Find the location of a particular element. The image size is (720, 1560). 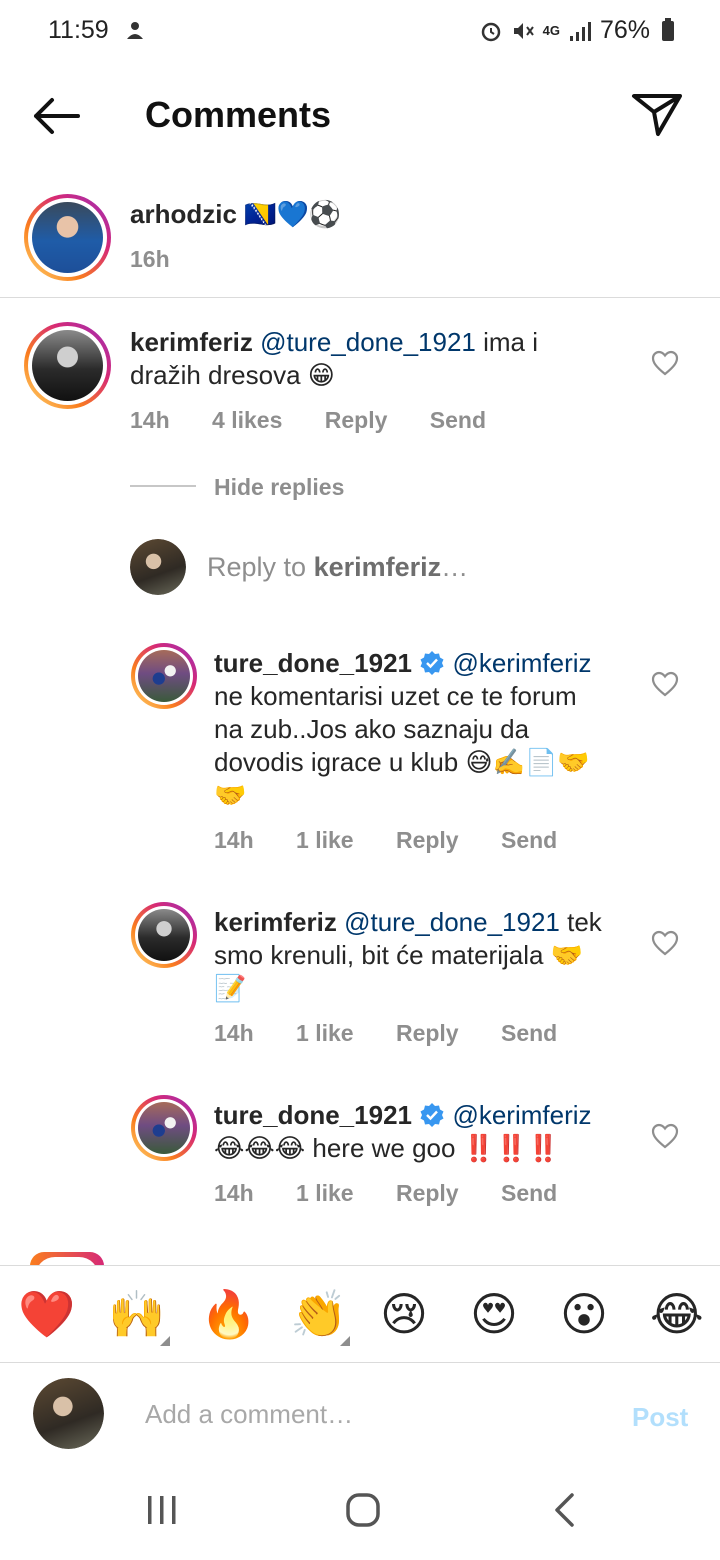

emoji-raised-hands-button: 🙌 is located at coordinates (136, 1314).